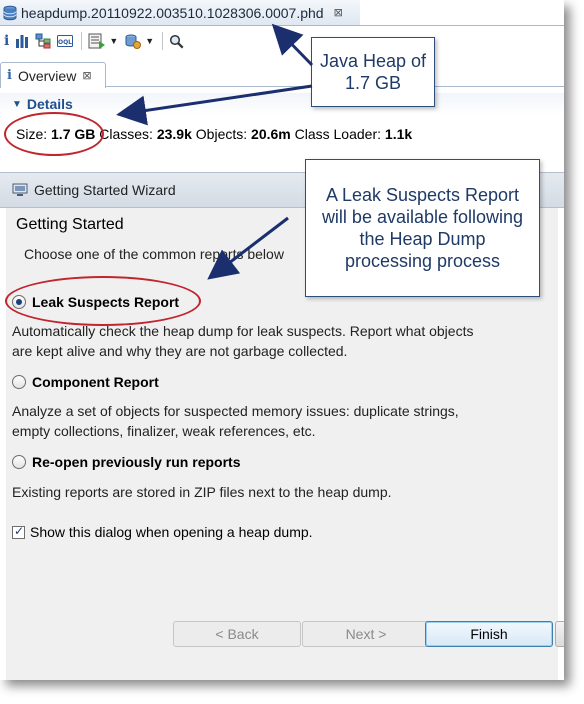  Describe the element at coordinates (214, 105) in the screenshot. I see `arrow-to-size` at that location.